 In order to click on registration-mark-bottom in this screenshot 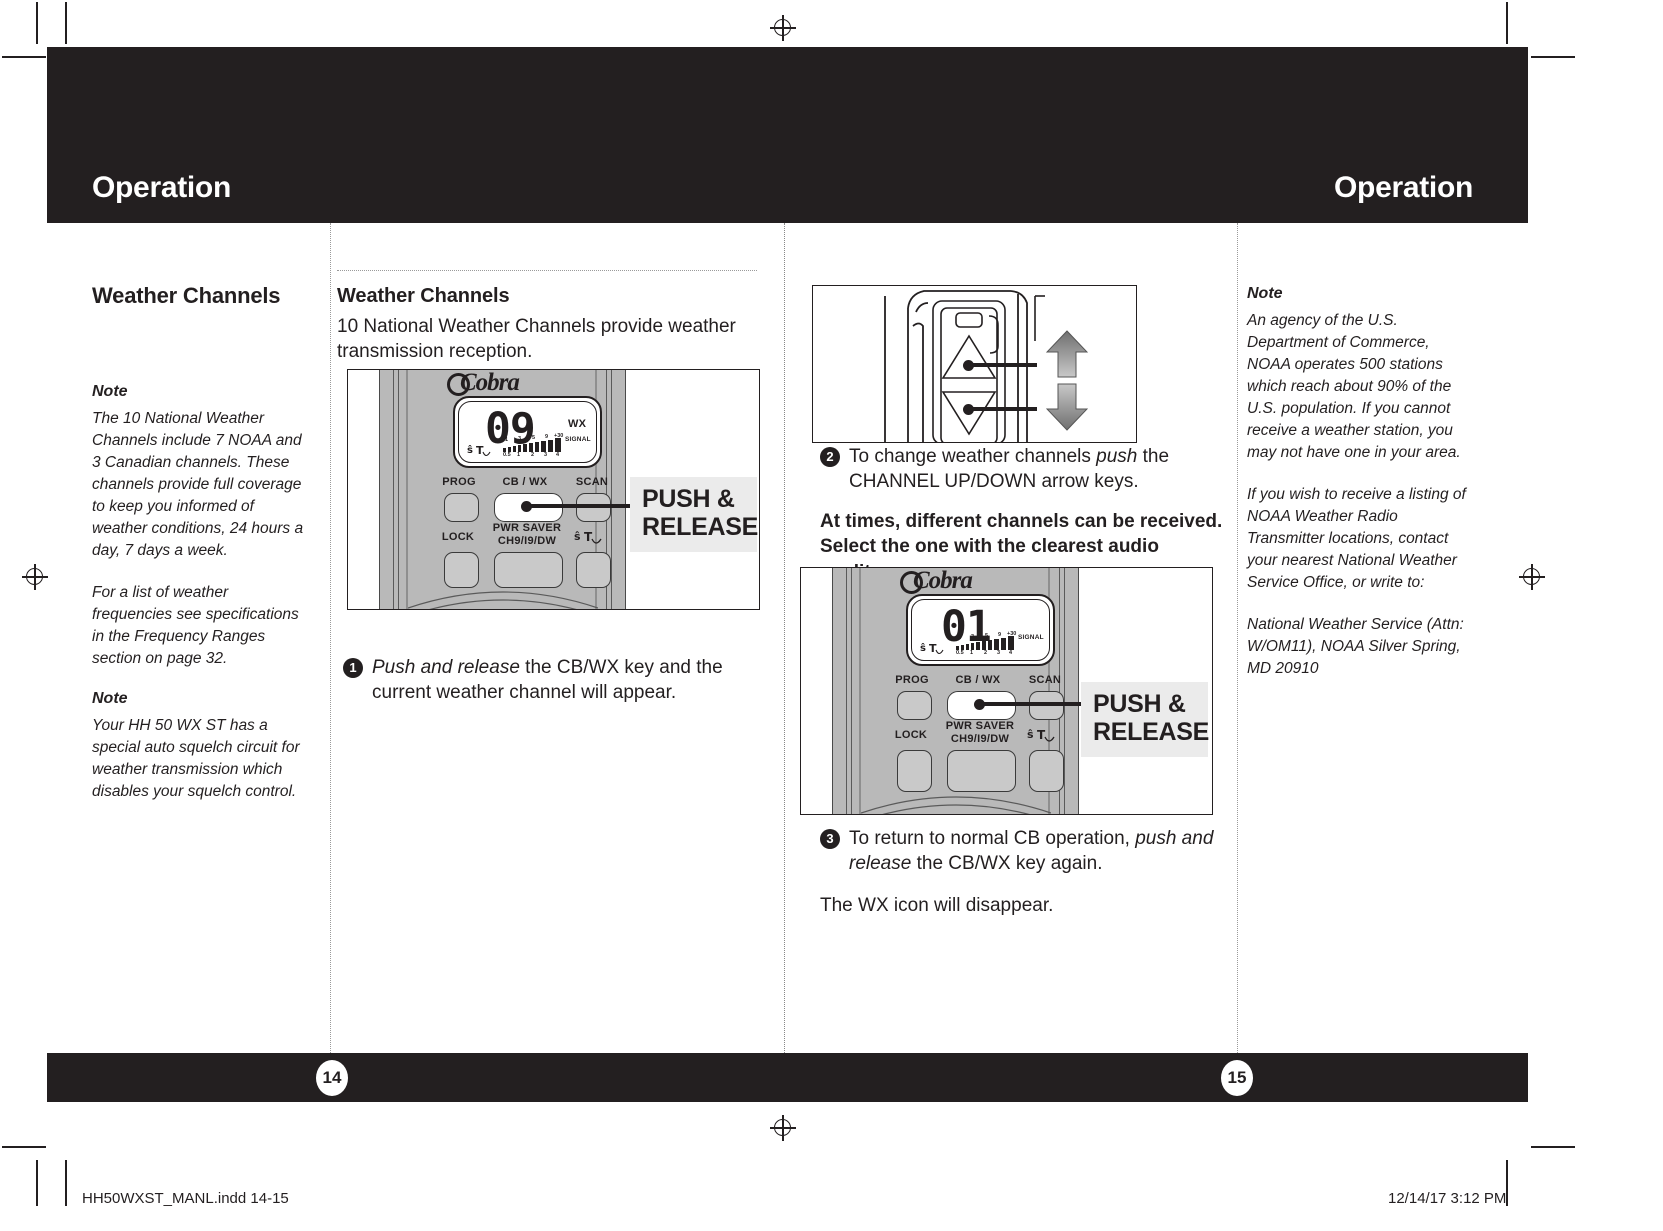, I will do `click(783, 1128)`.